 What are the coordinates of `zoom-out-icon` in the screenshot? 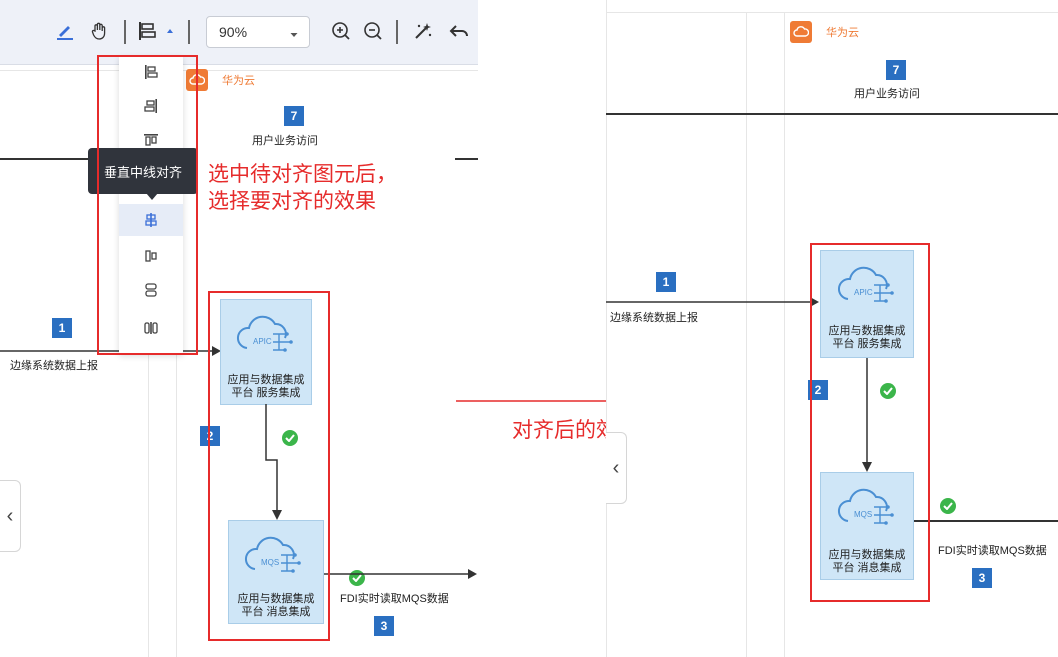 It's located at (373, 31).